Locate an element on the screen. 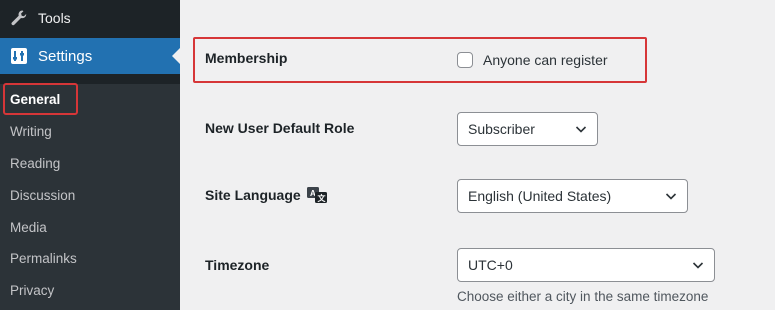 This screenshot has height=310, width=775. membership-option: Anyone can register is located at coordinates (532, 60).